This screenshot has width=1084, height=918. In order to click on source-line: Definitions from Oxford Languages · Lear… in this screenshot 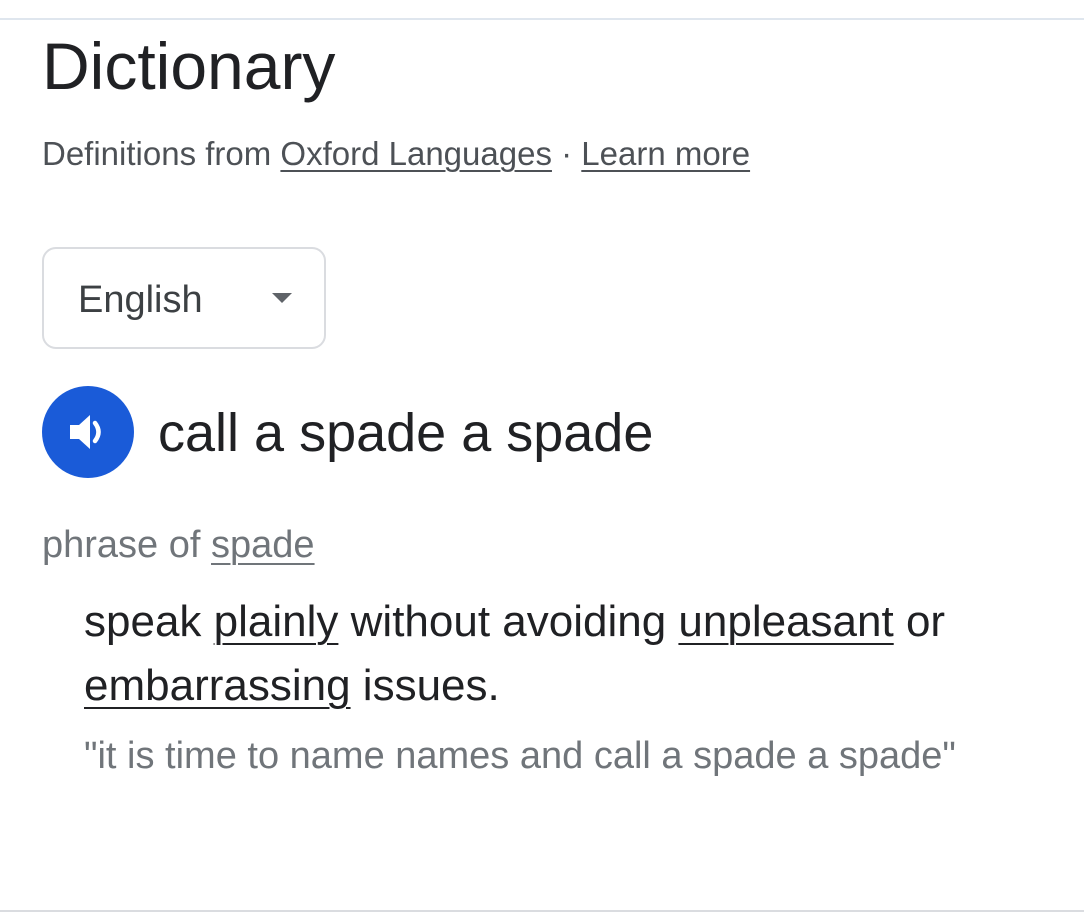, I will do `click(396, 154)`.